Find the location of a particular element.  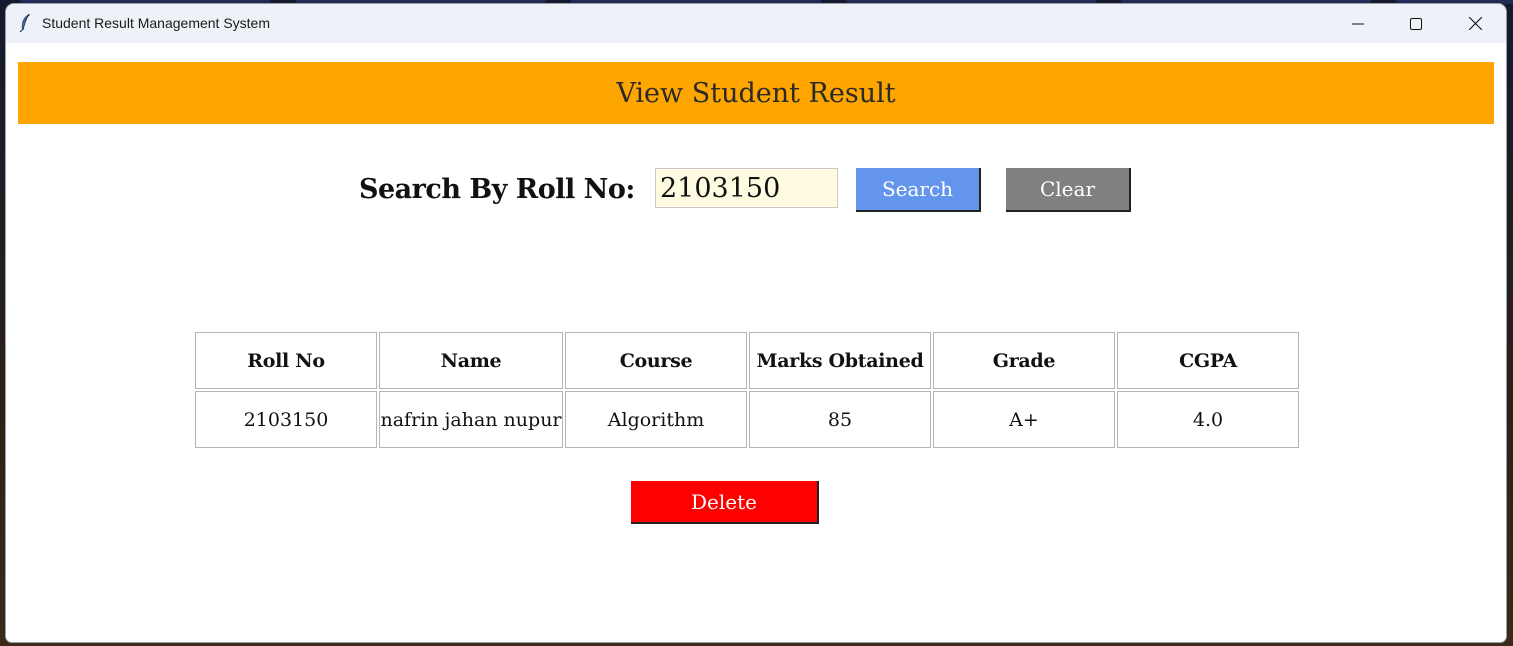

minimize-button is located at coordinates (1358, 23).